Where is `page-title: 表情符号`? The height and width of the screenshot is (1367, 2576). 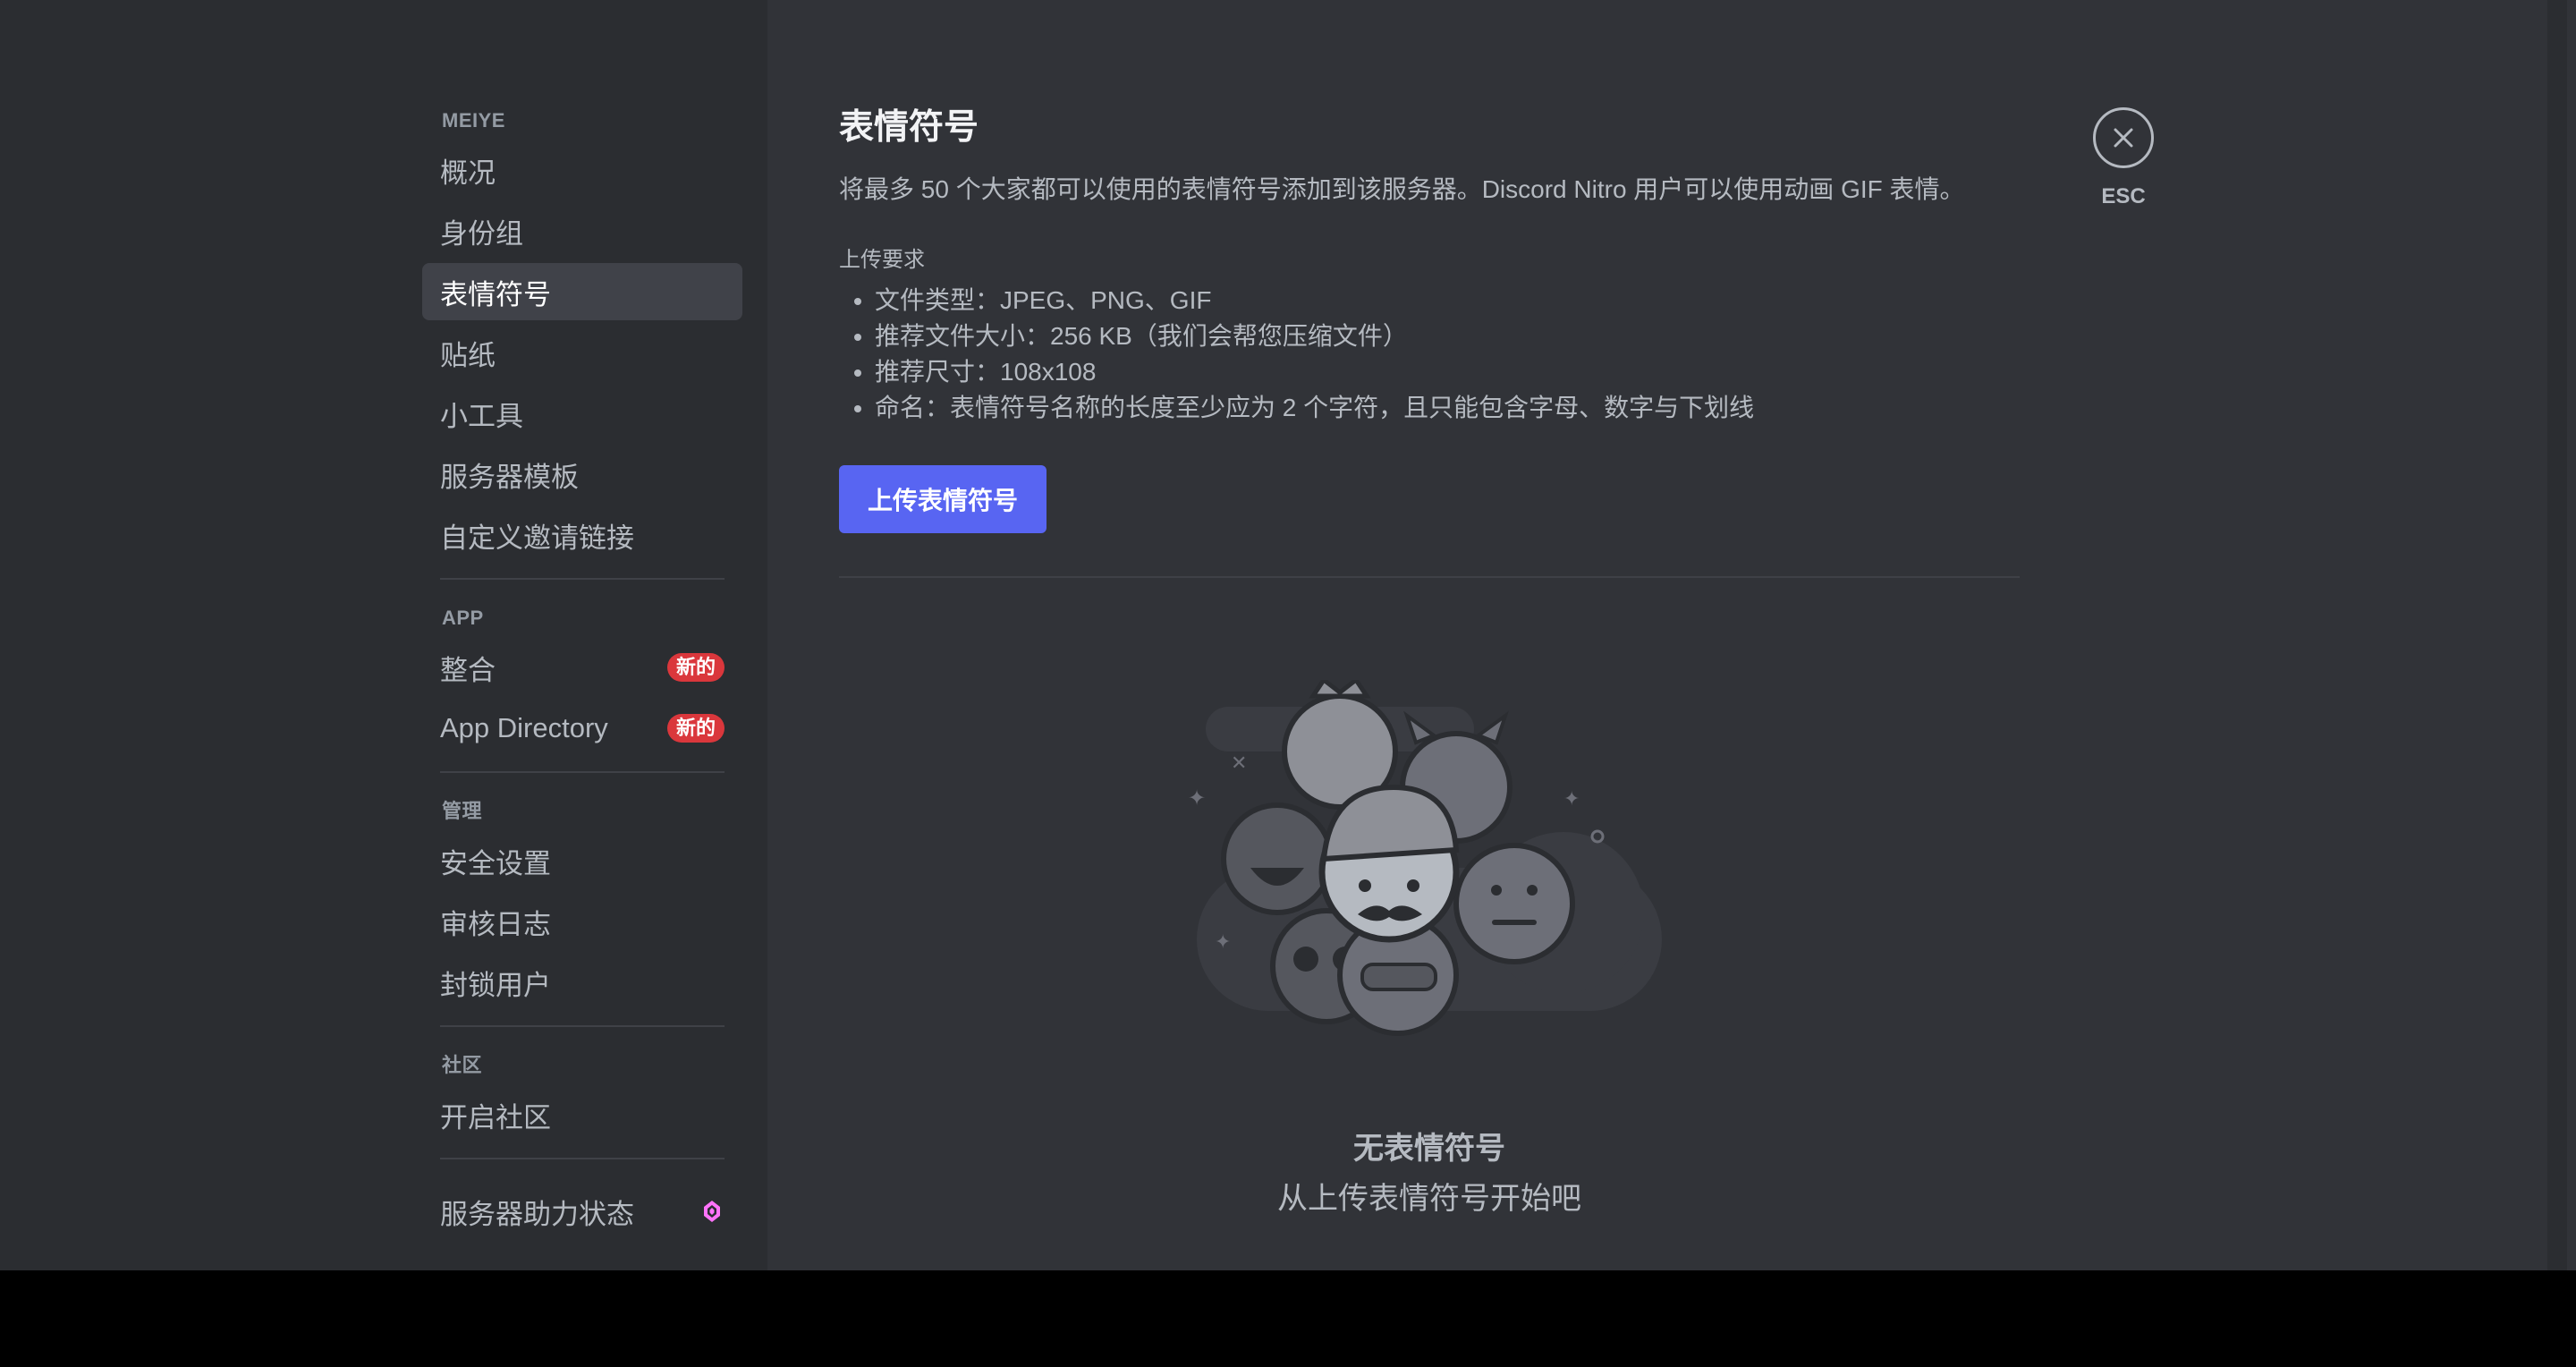 page-title: 表情符号 is located at coordinates (909, 128).